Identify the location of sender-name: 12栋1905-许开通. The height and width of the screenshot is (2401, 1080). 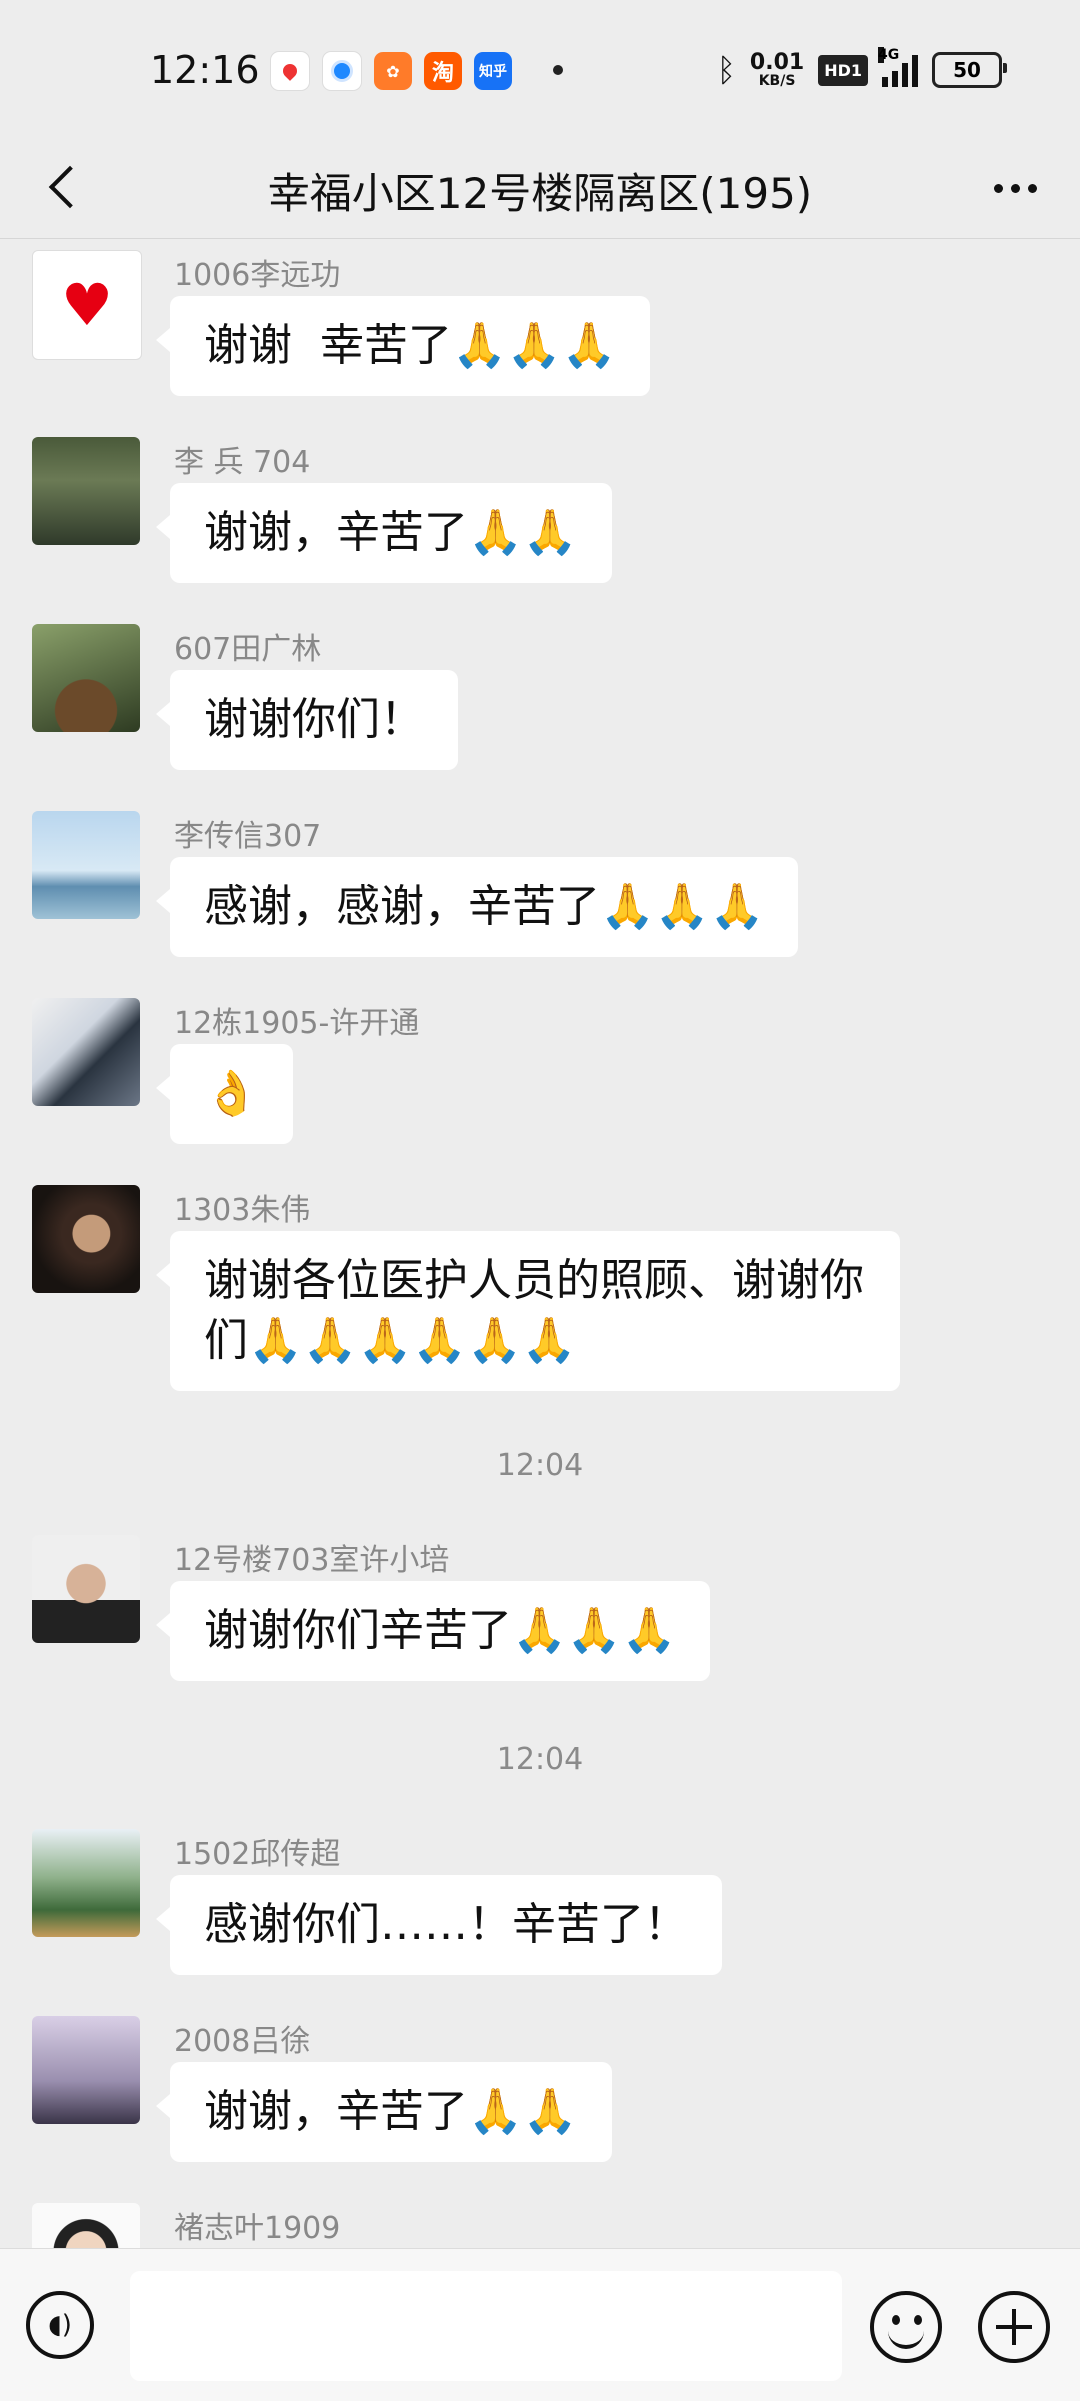
(297, 1023).